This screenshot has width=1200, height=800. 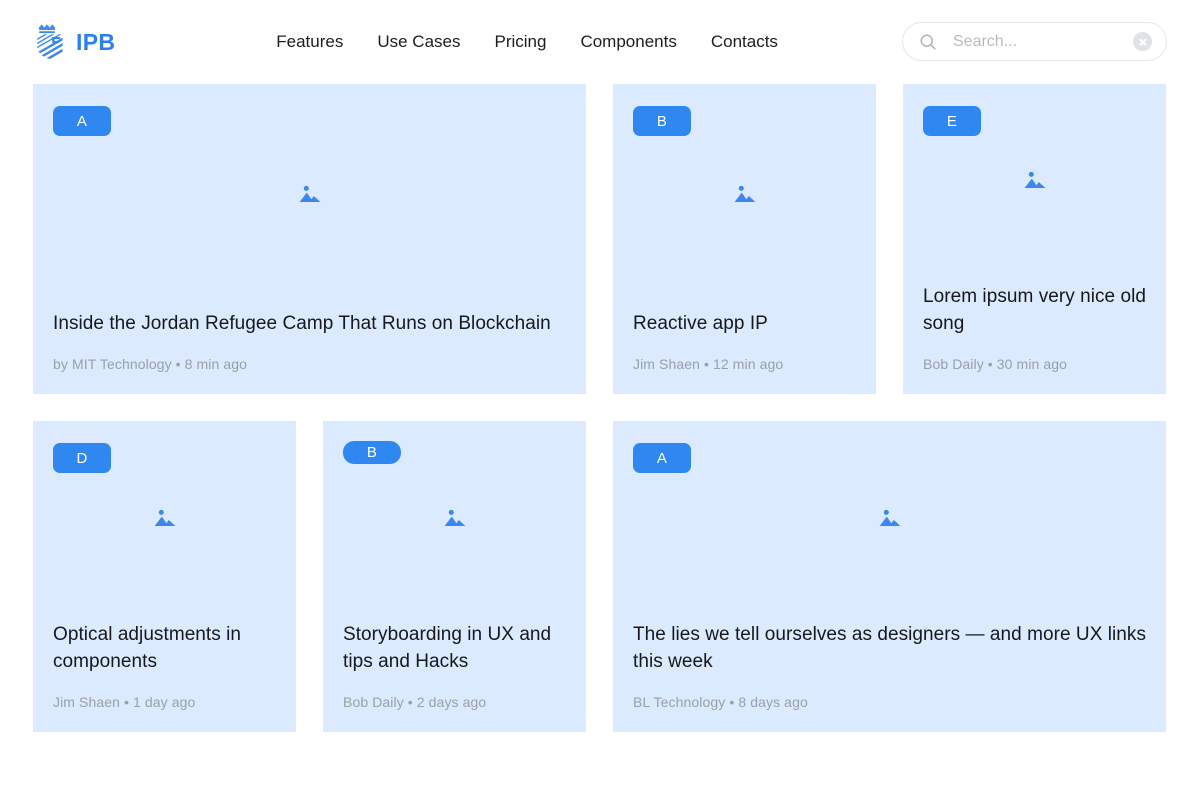 I want to click on article-card: B Reactive app IP Jim Shaen • 12 min ago, so click(x=744, y=239).